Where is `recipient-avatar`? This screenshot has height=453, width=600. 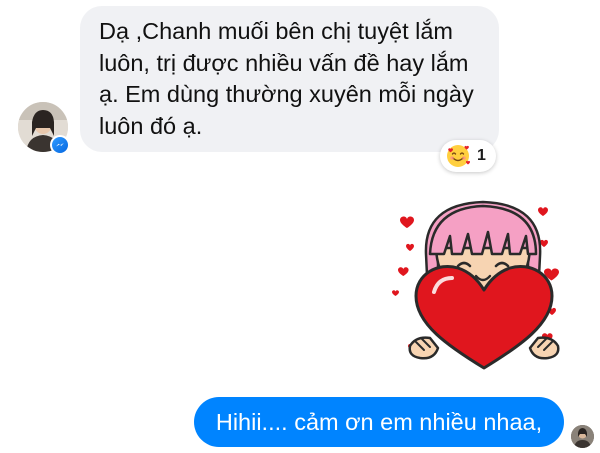
recipient-avatar is located at coordinates (582, 436).